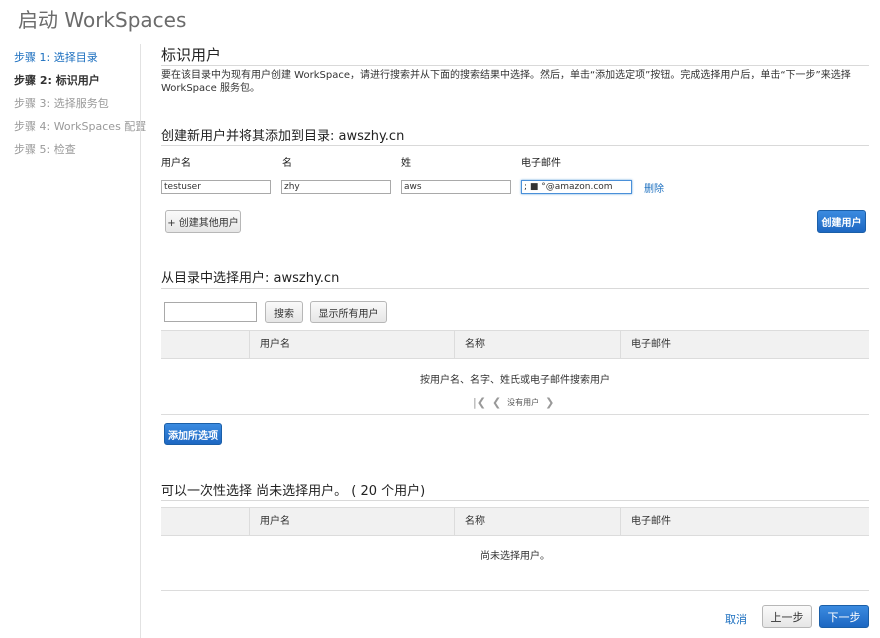  I want to click on cancel-link: 取消, so click(736, 619).